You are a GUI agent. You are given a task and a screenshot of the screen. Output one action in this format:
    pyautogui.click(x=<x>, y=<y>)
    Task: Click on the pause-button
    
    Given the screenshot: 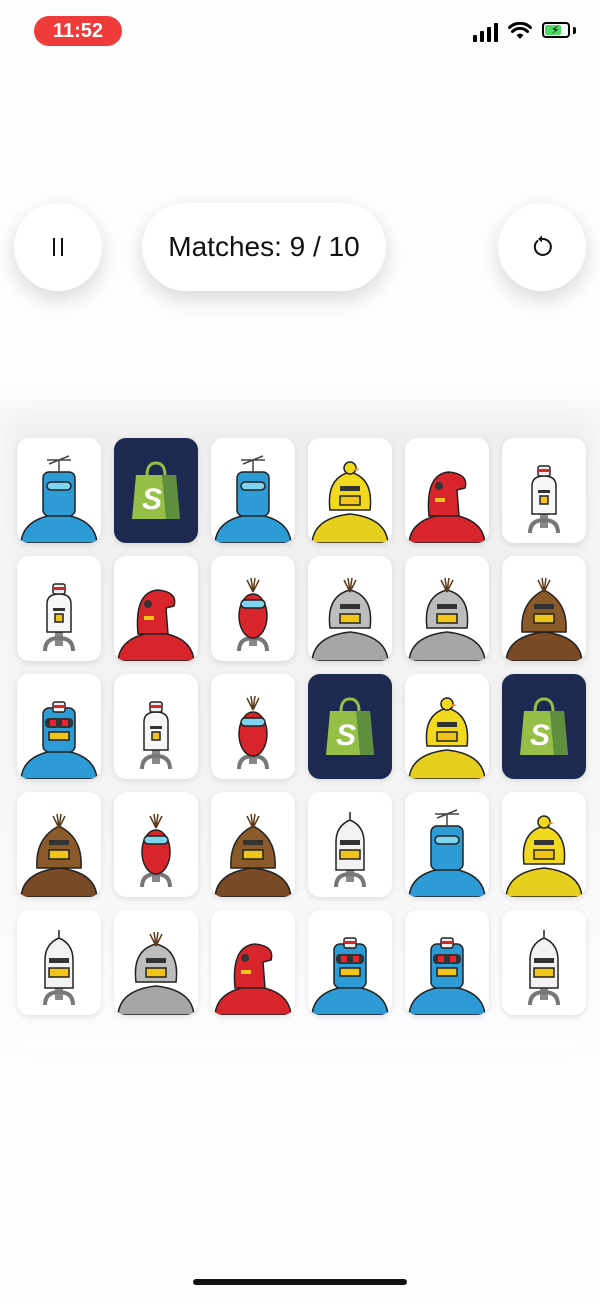 What is the action you would take?
    pyautogui.click(x=58, y=247)
    